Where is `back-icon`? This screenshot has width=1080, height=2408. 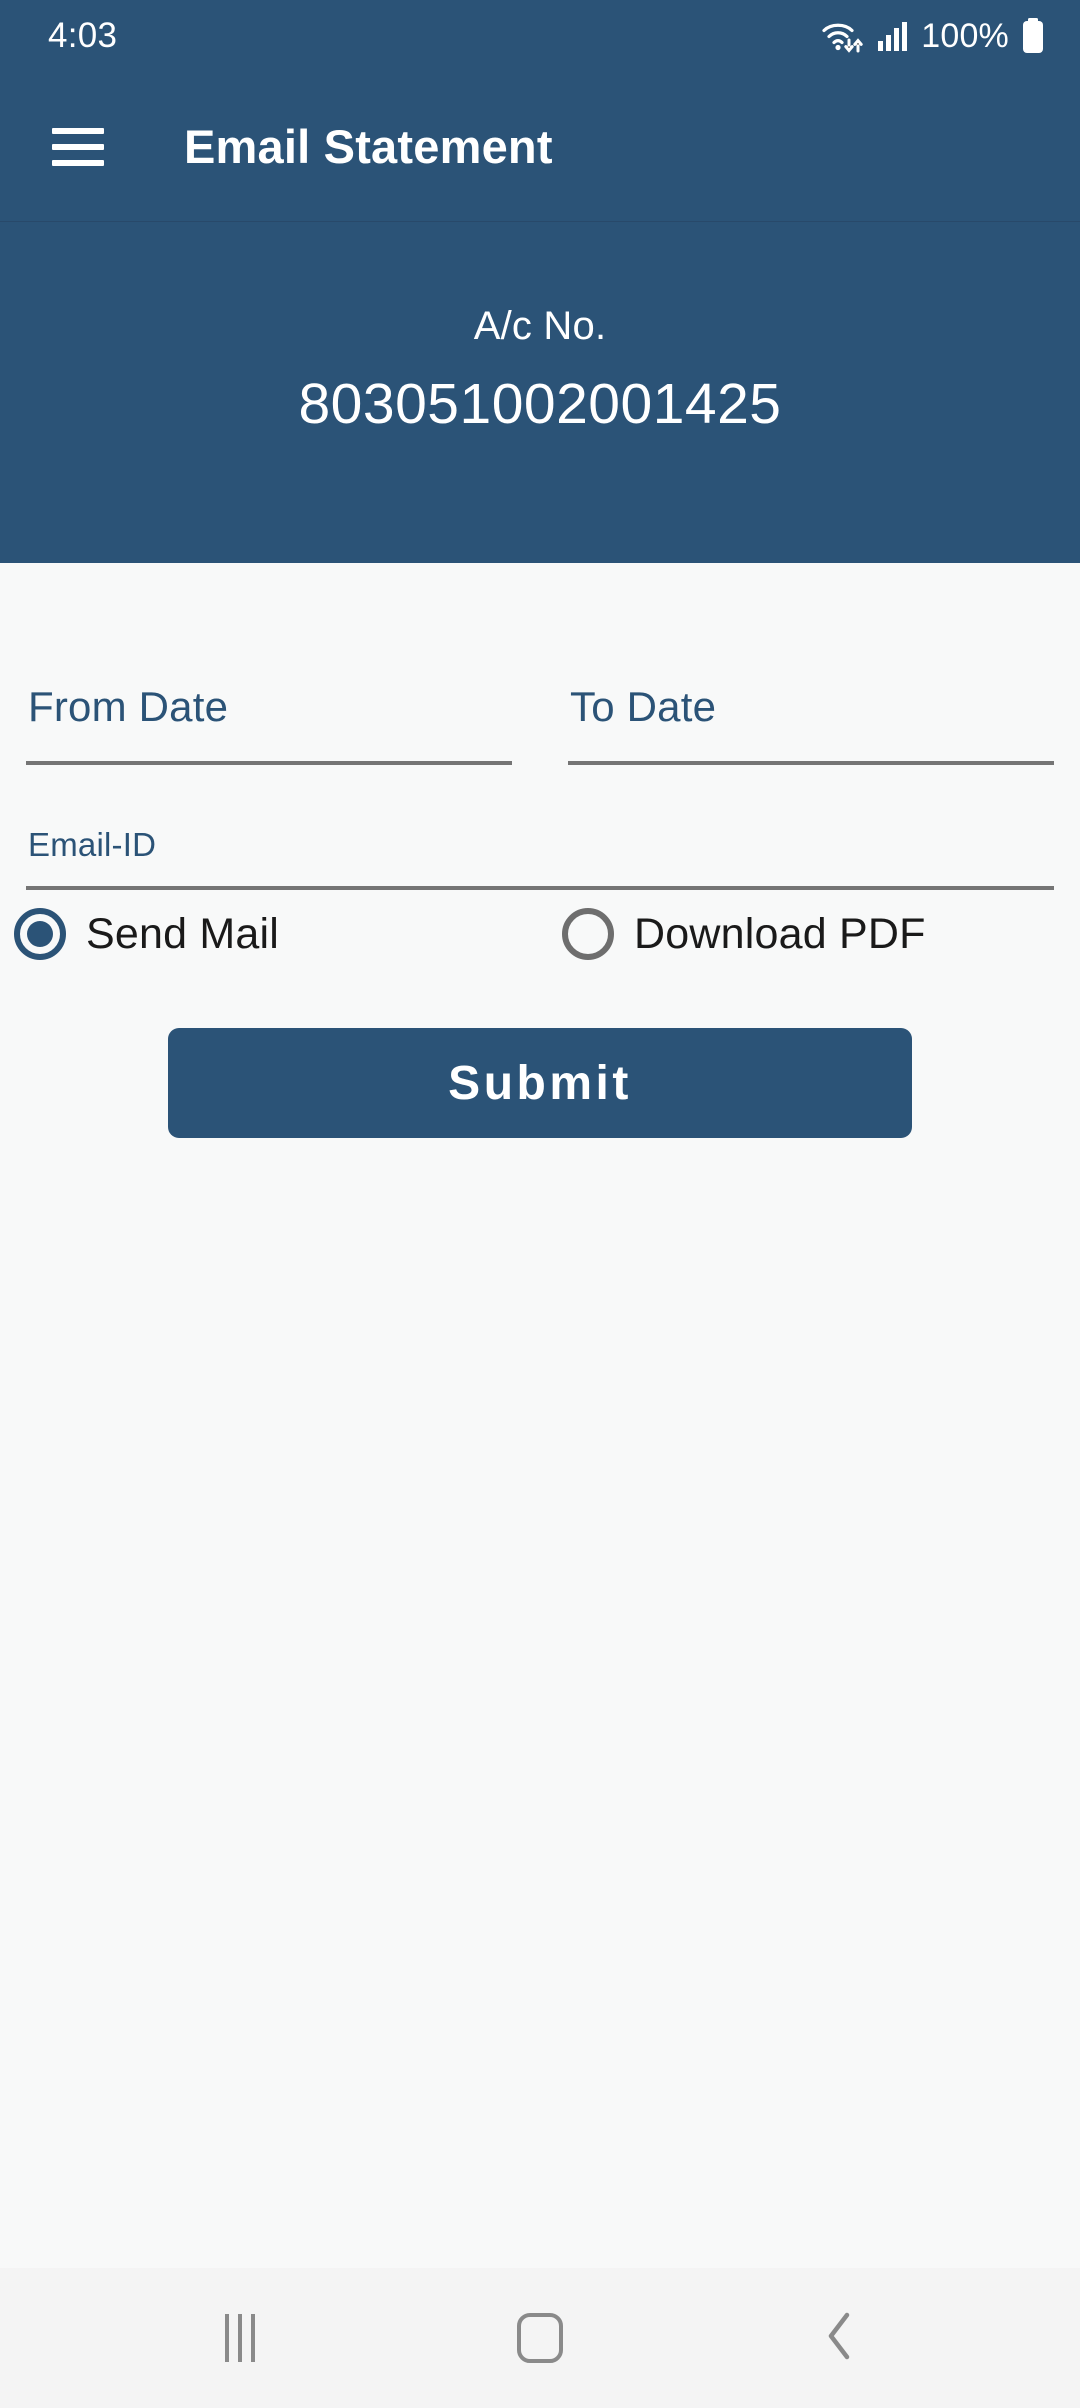
back-icon is located at coordinates (840, 2338).